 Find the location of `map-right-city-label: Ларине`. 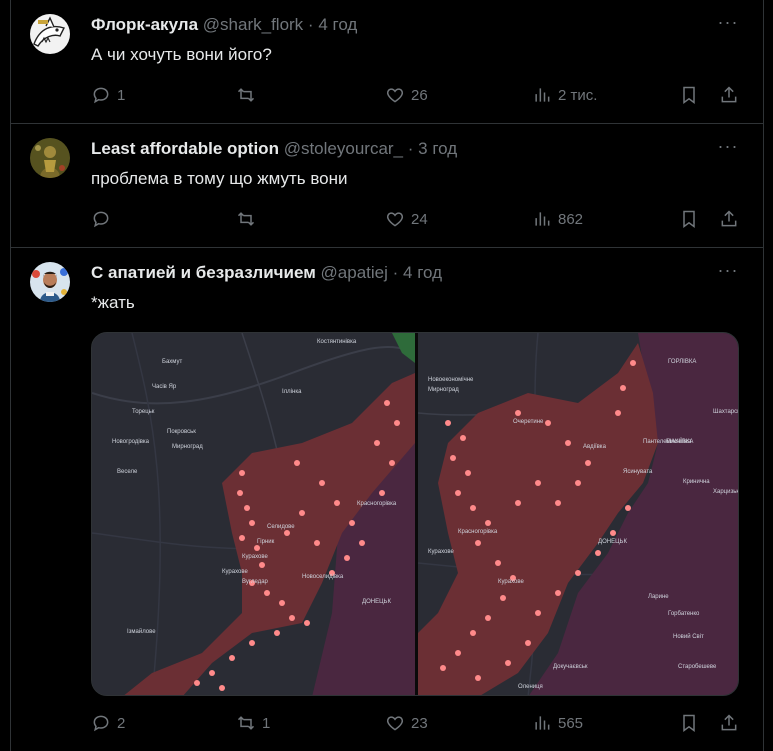

map-right-city-label: Ларине is located at coordinates (658, 597).